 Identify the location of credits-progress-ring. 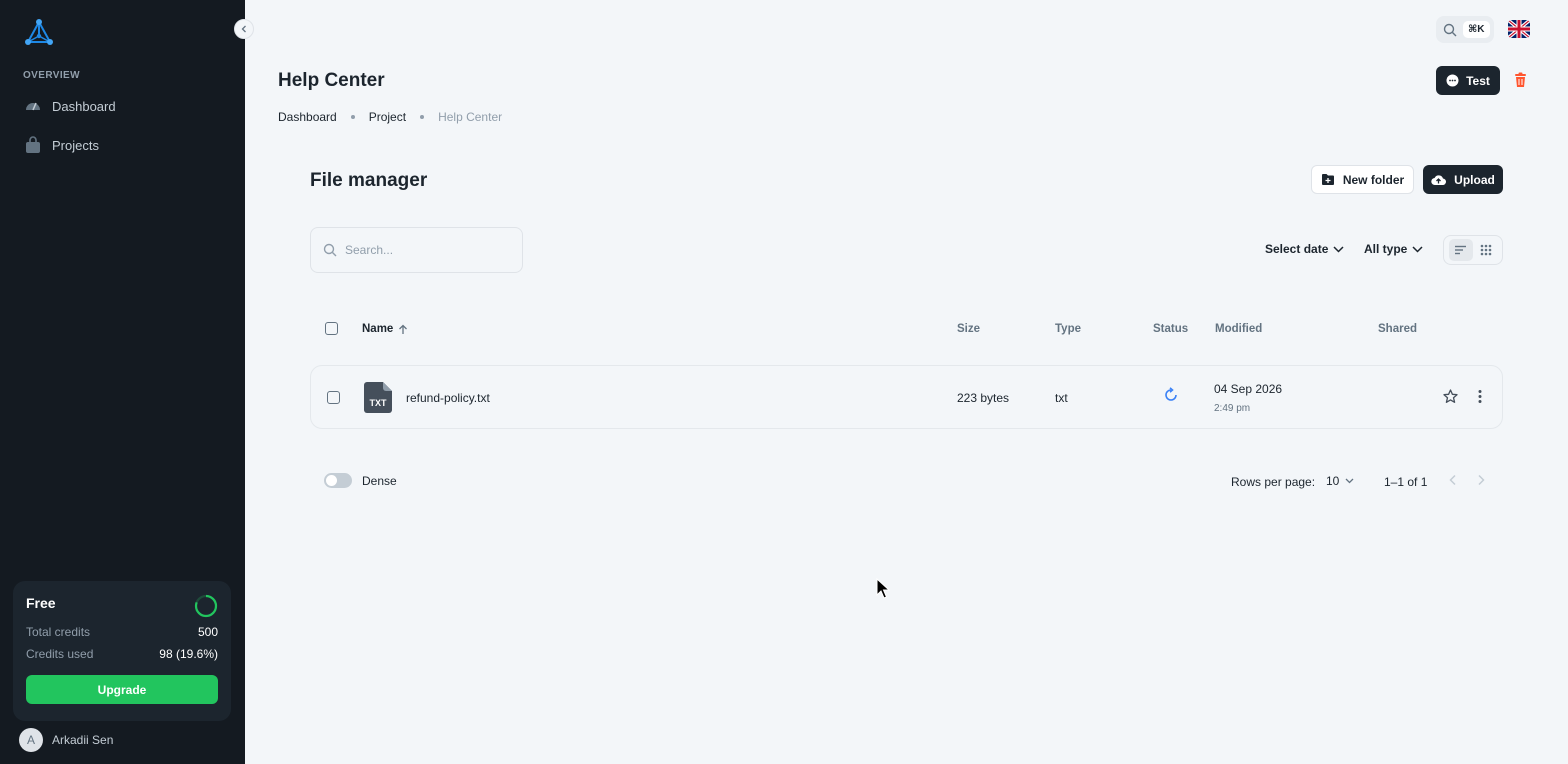
(206, 606).